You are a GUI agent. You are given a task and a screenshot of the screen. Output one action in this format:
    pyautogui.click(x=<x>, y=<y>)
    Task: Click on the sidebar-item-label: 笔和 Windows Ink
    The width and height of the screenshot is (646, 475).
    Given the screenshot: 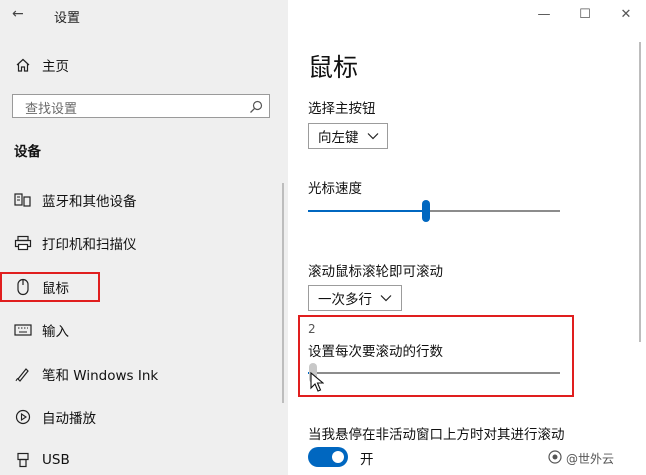 What is the action you would take?
    pyautogui.click(x=100, y=376)
    